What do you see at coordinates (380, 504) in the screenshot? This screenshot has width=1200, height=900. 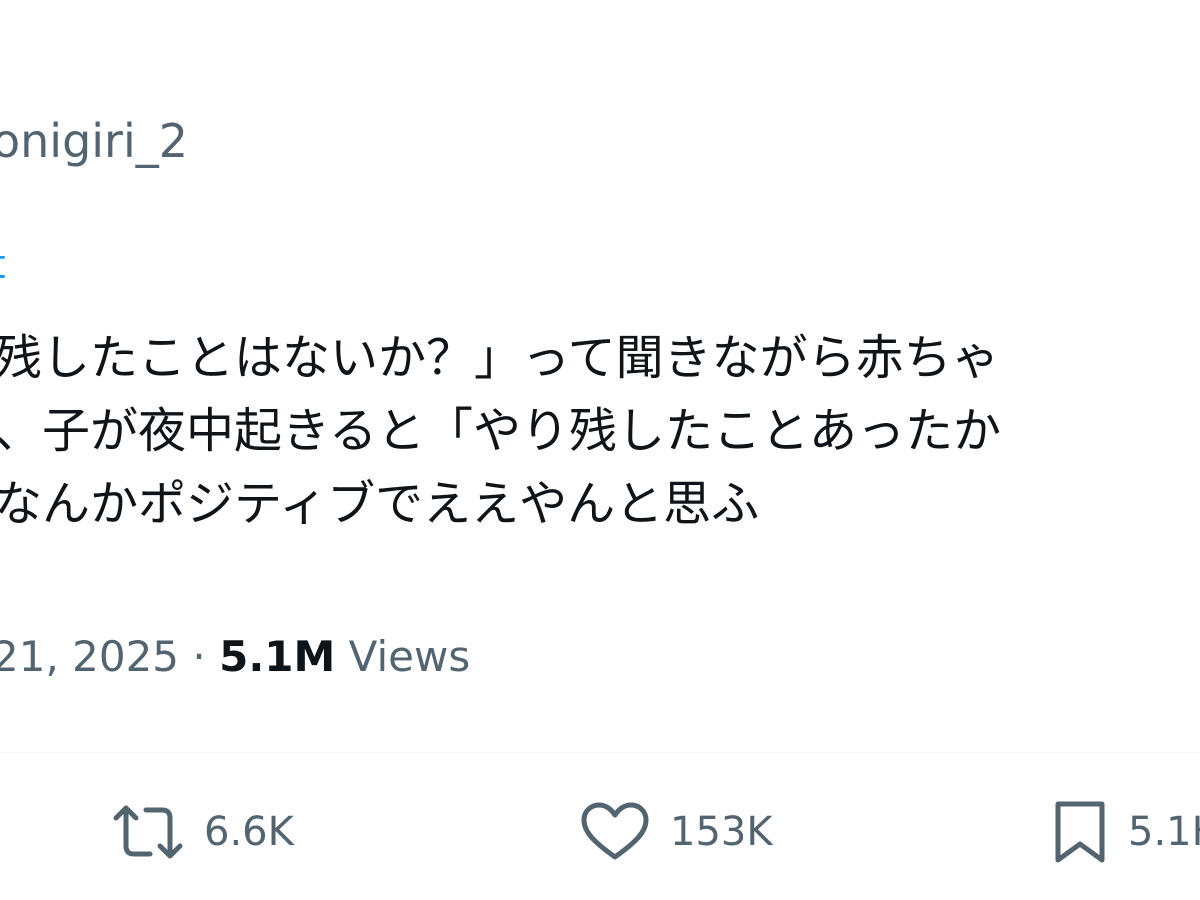 I see `tweet-text-line: なんかポジティブでええやんと思ふ` at bounding box center [380, 504].